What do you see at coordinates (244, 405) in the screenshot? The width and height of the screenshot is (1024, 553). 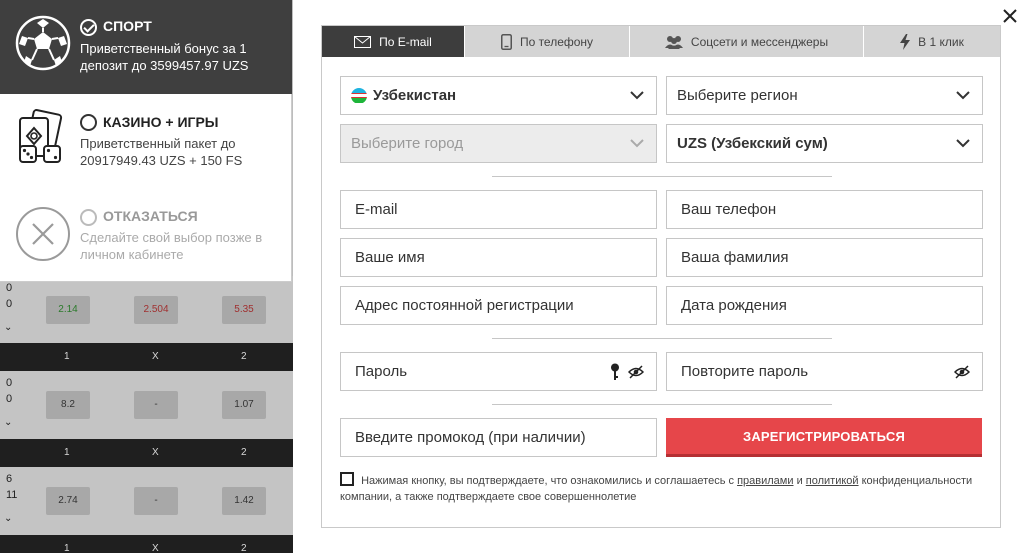 I see `odd-away: 1.07` at bounding box center [244, 405].